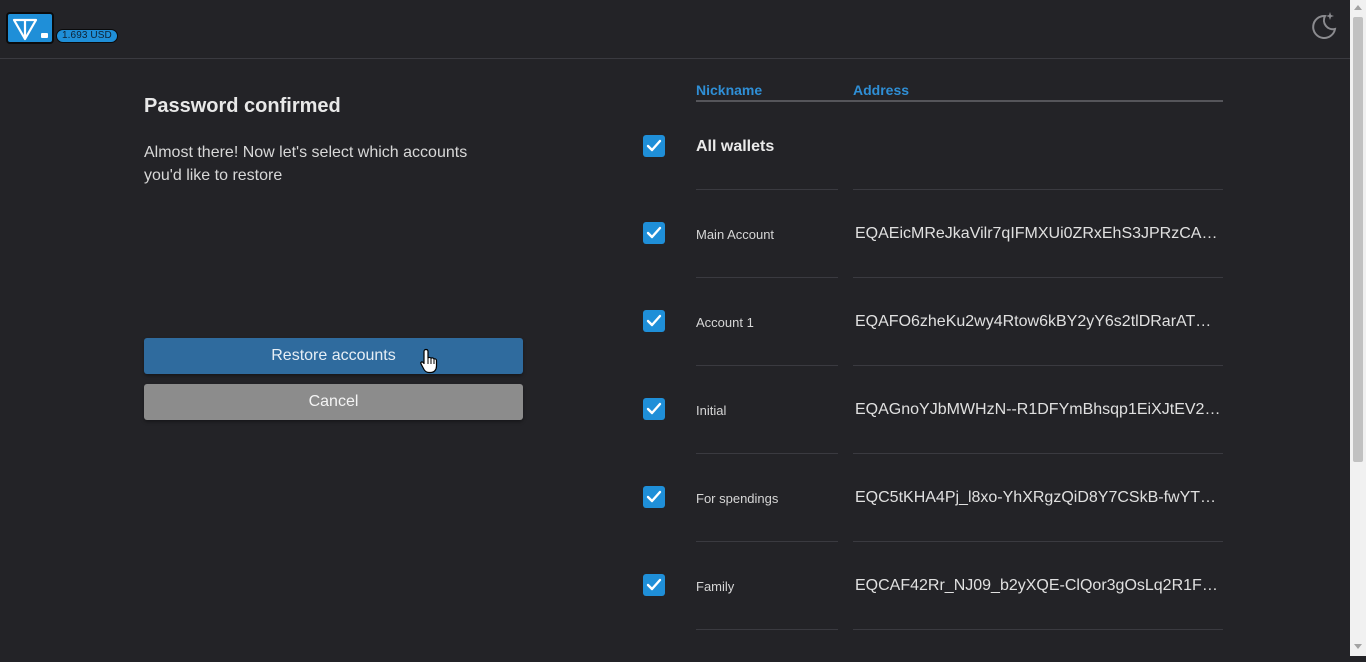  What do you see at coordinates (1358, 7) in the screenshot?
I see `scroll-up-icon` at bounding box center [1358, 7].